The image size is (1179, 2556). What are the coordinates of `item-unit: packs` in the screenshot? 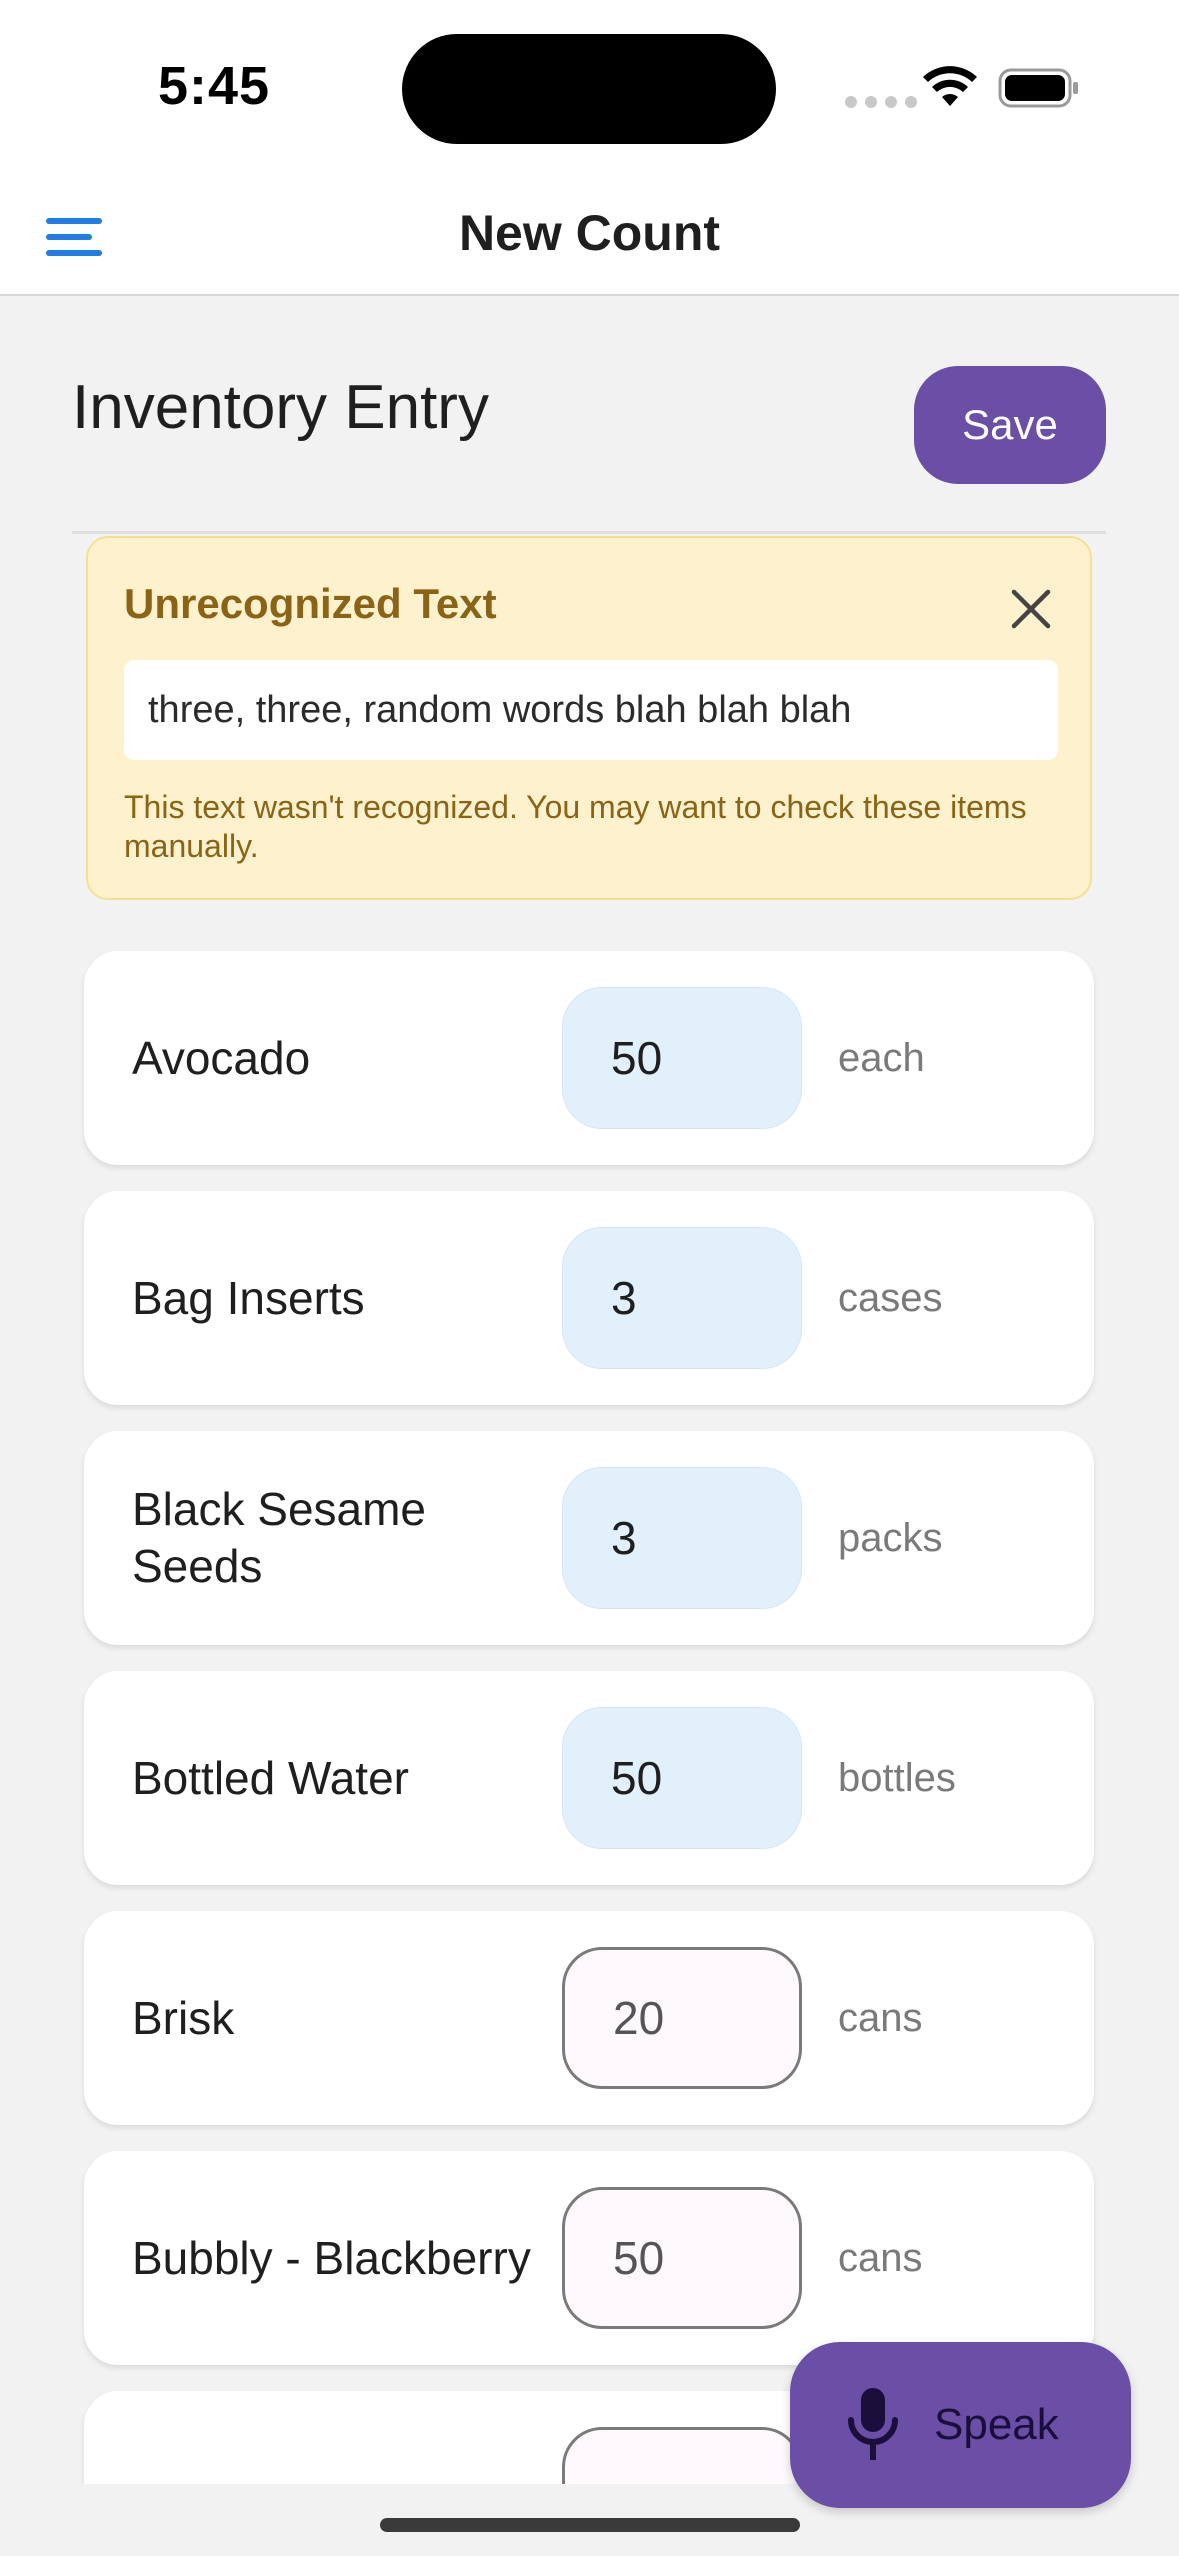 It's located at (890, 1537).